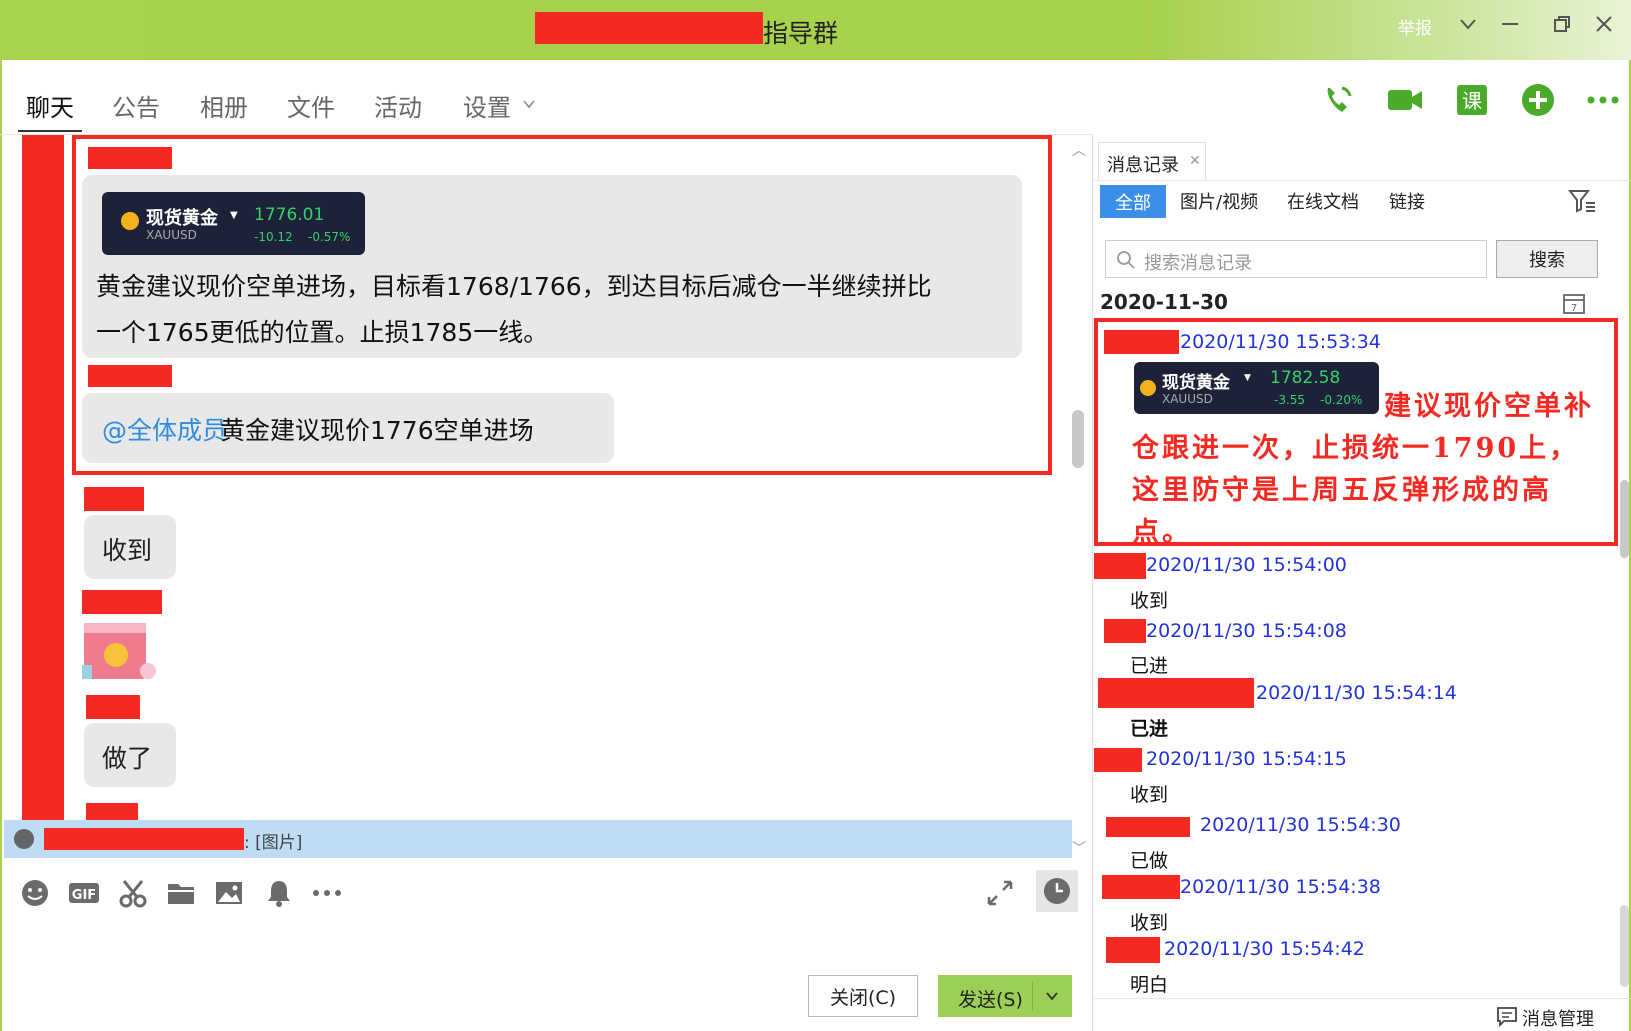  I want to click on close-button: 关闭(C), so click(863, 996).